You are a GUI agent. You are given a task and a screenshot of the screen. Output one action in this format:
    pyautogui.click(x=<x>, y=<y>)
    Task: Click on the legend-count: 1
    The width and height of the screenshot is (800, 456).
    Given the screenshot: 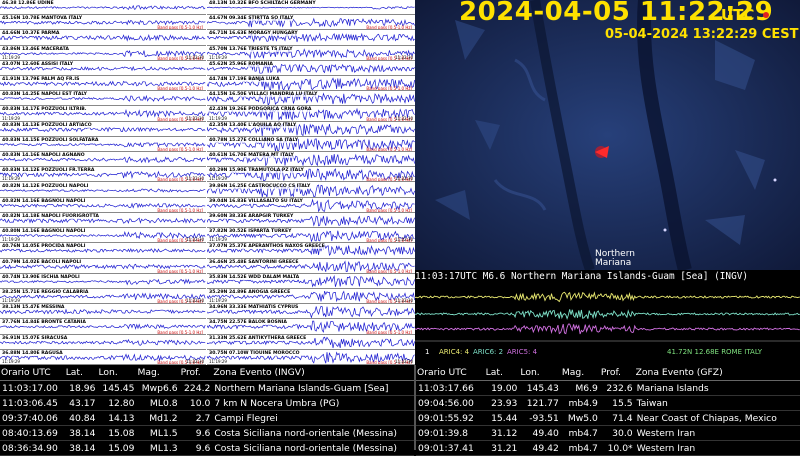 What is the action you would take?
    pyautogui.click(x=427, y=352)
    